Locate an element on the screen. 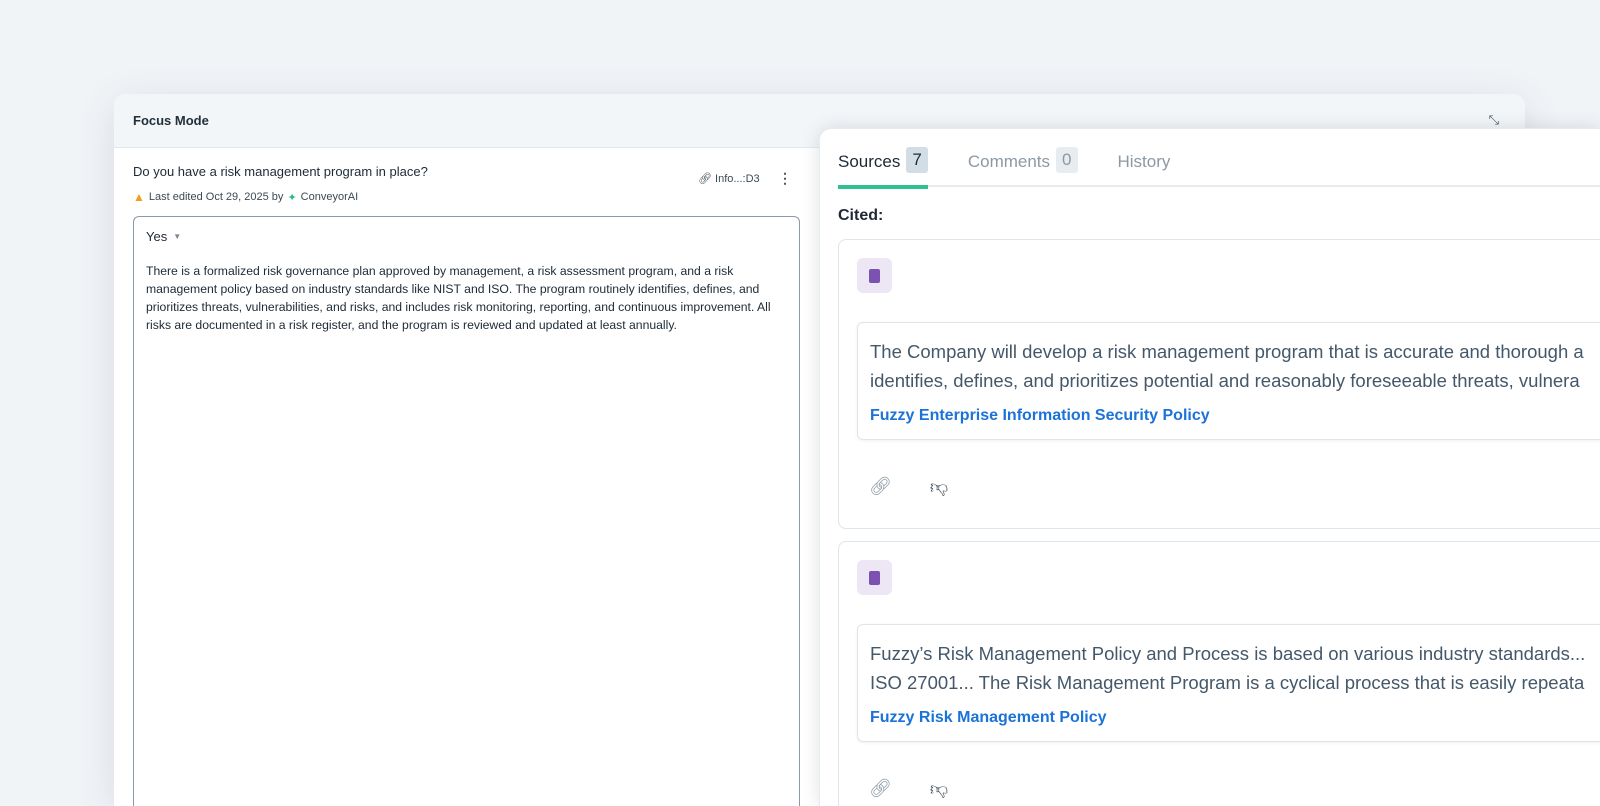 The image size is (1600, 806). source-link: Fuzzy Risk Management Policy is located at coordinates (1235, 718).